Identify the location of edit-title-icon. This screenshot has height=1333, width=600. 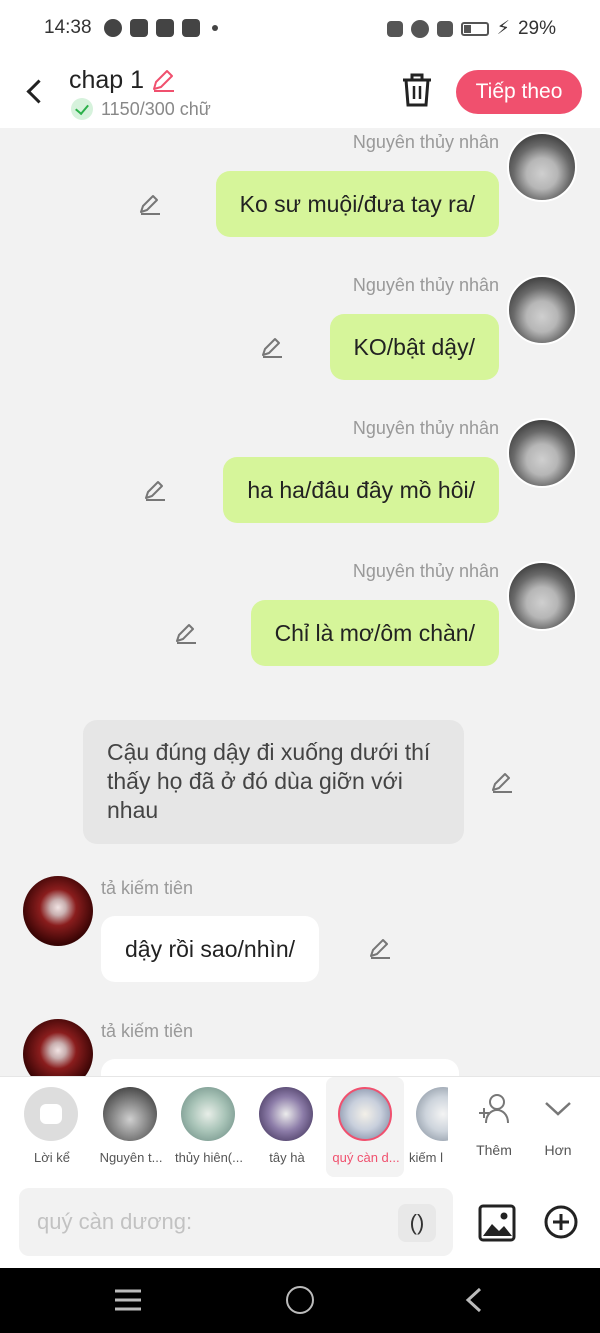
(163, 80).